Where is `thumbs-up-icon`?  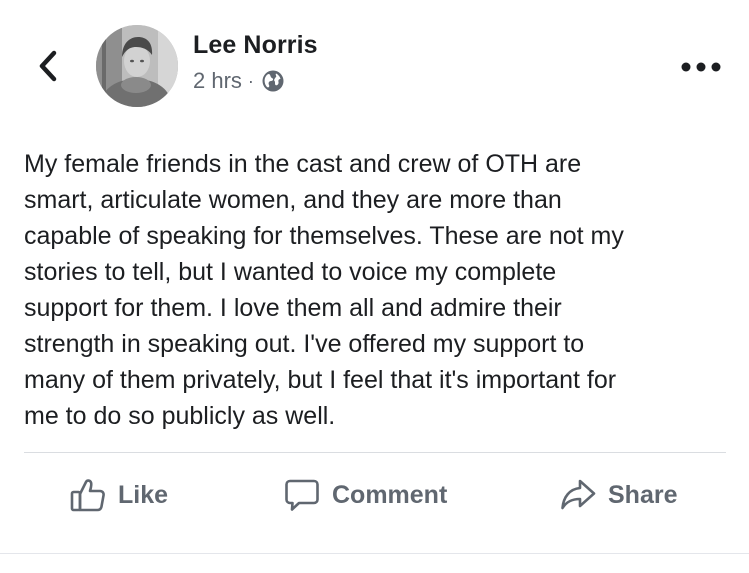
thumbs-up-icon is located at coordinates (87, 495).